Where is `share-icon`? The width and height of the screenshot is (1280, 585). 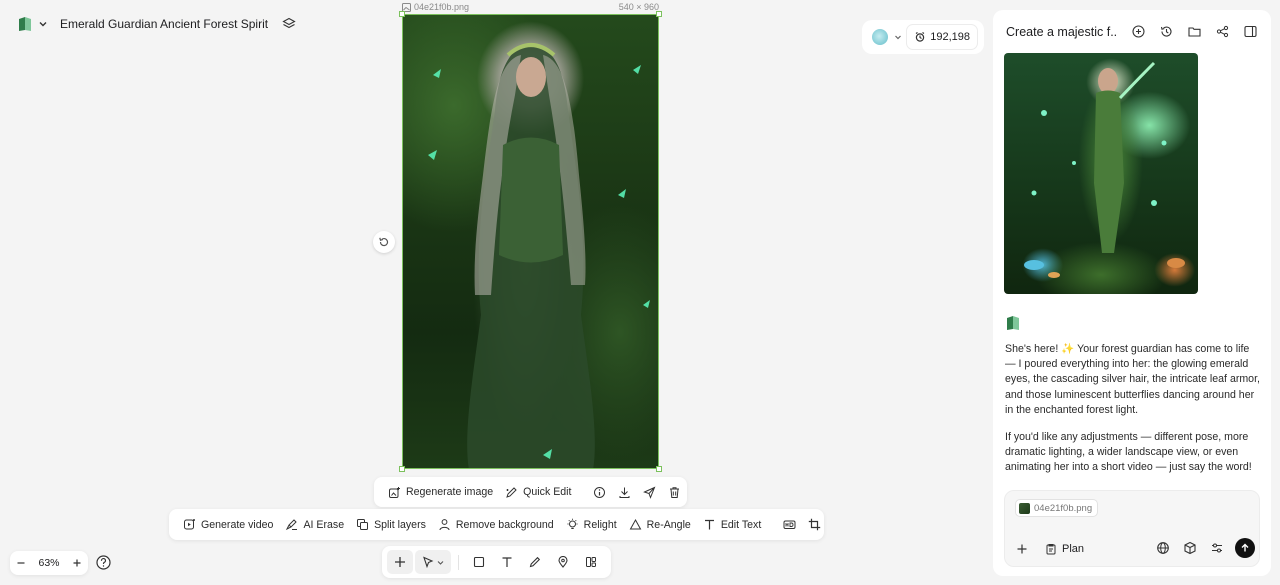
share-icon is located at coordinates (1222, 31).